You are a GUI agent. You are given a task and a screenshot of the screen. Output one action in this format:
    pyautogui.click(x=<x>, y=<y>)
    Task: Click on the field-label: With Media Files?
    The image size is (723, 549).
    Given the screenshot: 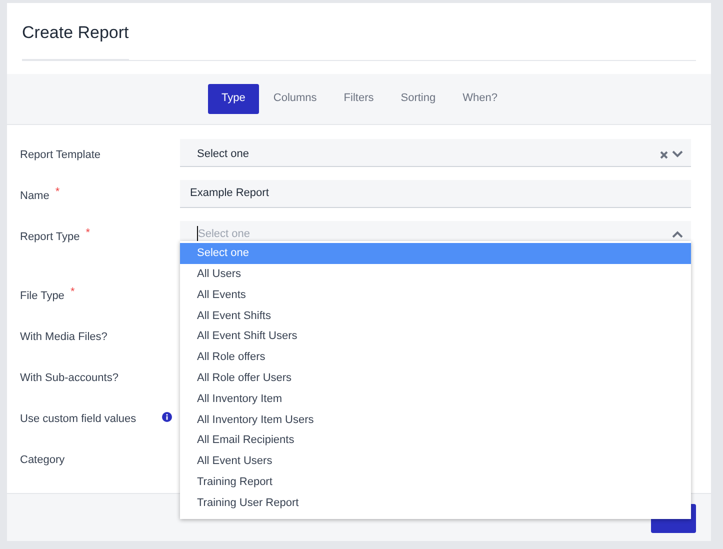 What is the action you would take?
    pyautogui.click(x=64, y=337)
    